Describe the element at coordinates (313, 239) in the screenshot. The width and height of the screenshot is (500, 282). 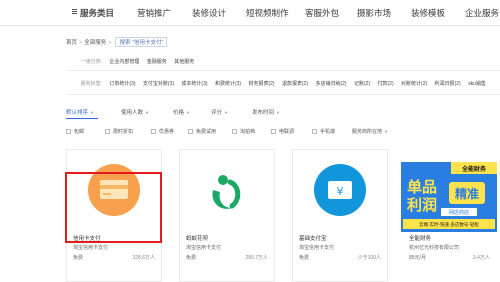
I see `card-title: 基础支付宝` at that location.